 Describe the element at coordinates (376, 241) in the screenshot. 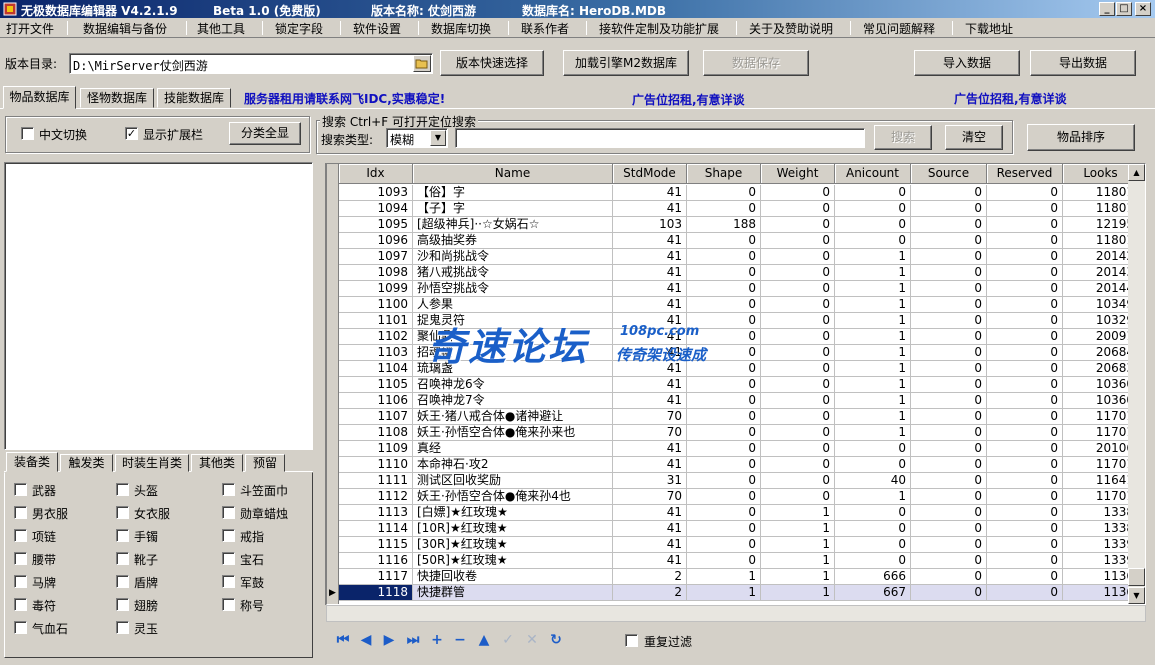

I see `table-cell: 1096` at that location.